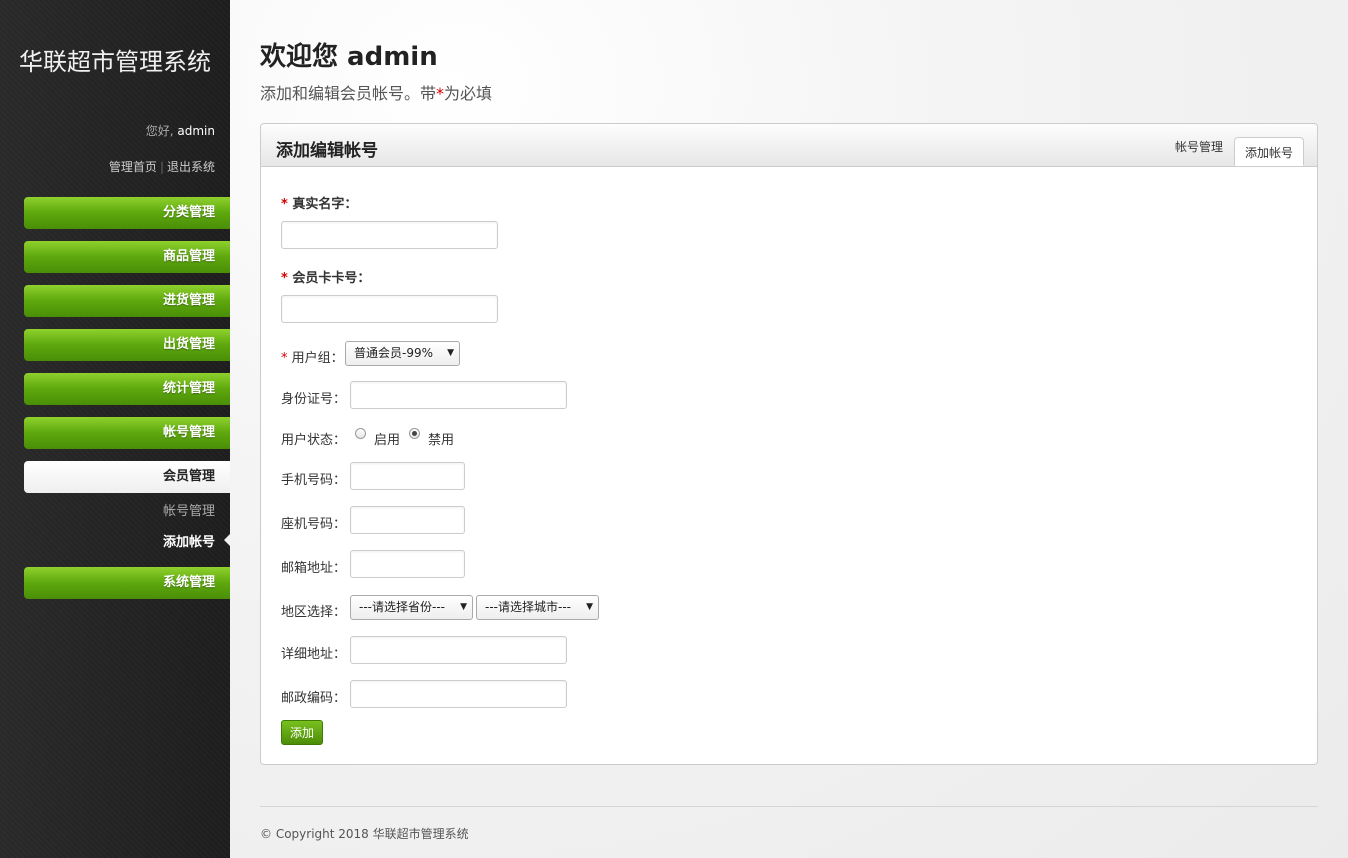 The image size is (1348, 858). Describe the element at coordinates (414, 433) in the screenshot. I see `status-disable-radio` at that location.